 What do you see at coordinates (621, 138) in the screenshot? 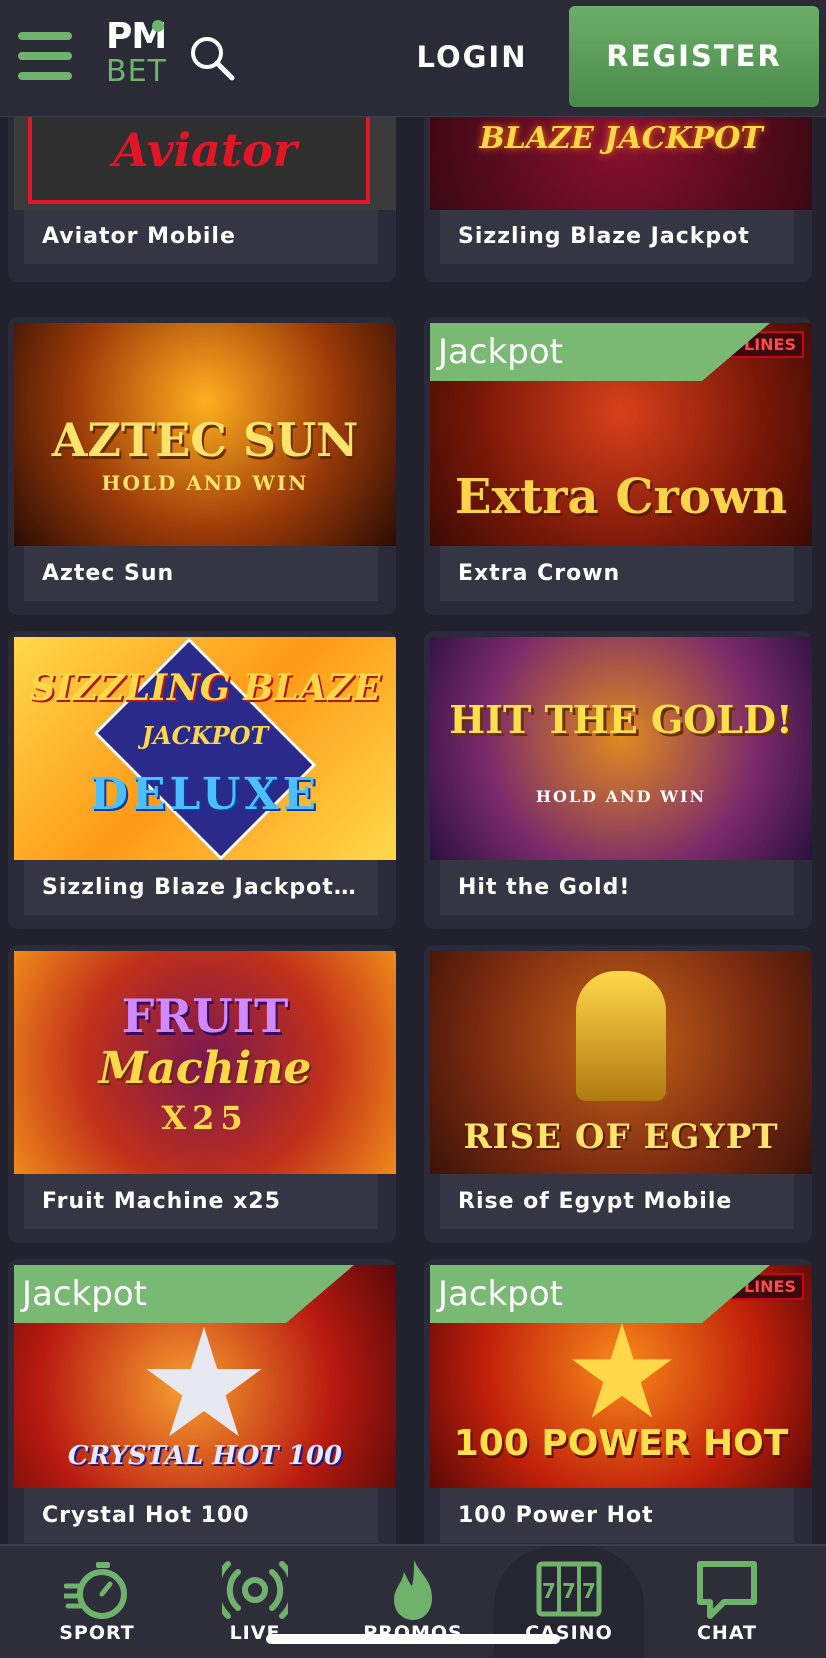
I see `game-art-title: BLAZE JACKPOT` at bounding box center [621, 138].